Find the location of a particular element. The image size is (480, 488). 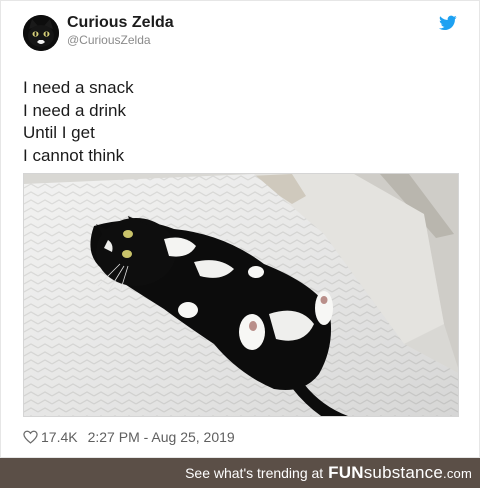

tweet-line: I need a snack is located at coordinates (78, 87).